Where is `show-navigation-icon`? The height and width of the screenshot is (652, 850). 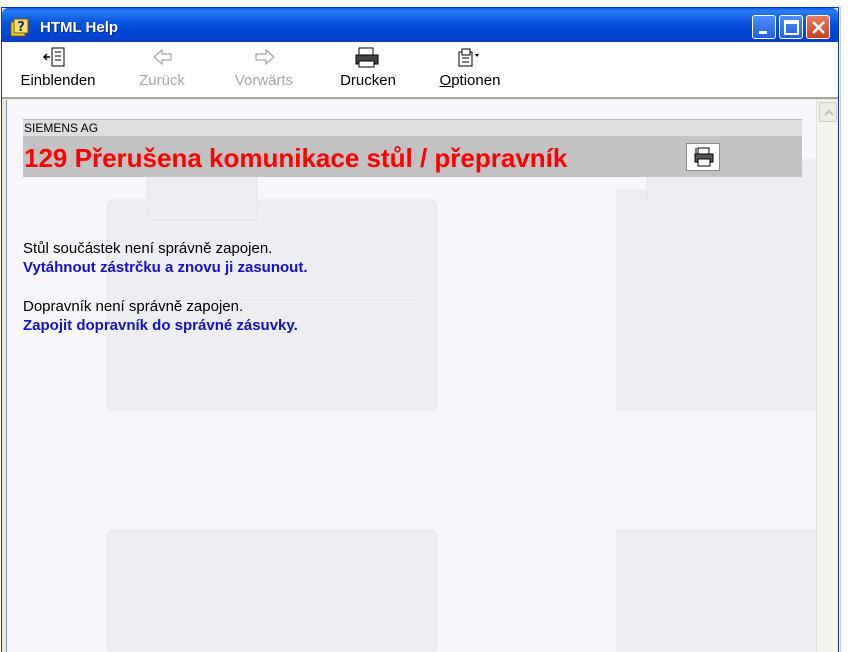 show-navigation-icon is located at coordinates (58, 59).